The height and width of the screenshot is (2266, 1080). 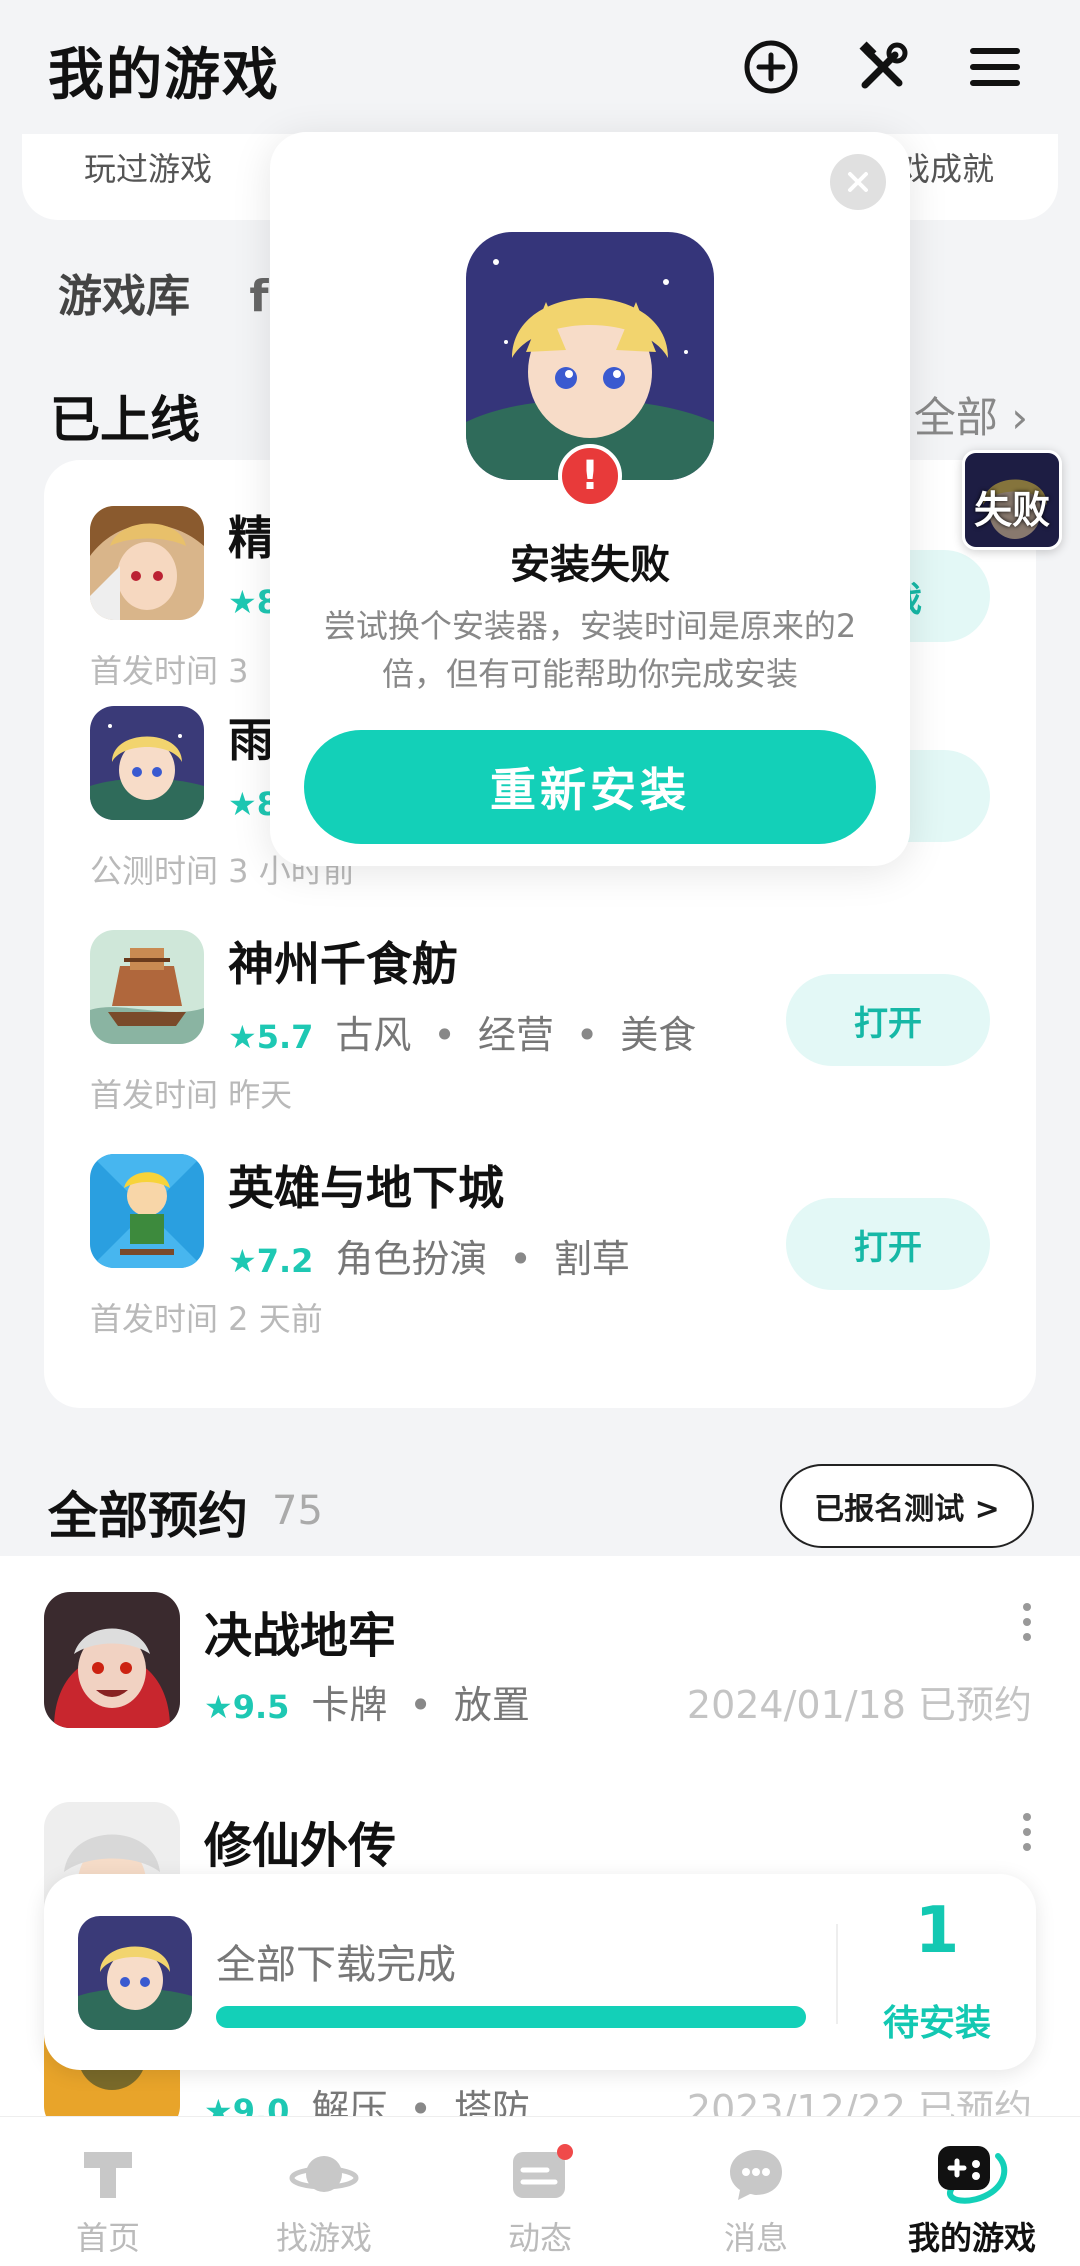 I want to click on game-rating: ★9.5, so click(x=247, y=1707).